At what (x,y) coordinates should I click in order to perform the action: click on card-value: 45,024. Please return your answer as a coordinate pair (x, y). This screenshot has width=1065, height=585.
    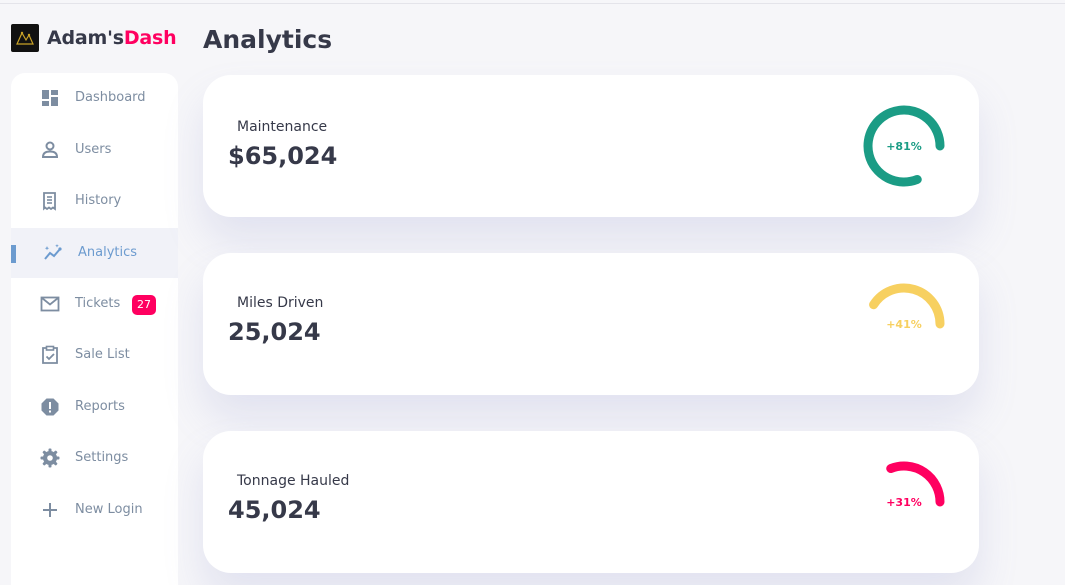
    Looking at the image, I should click on (274, 510).